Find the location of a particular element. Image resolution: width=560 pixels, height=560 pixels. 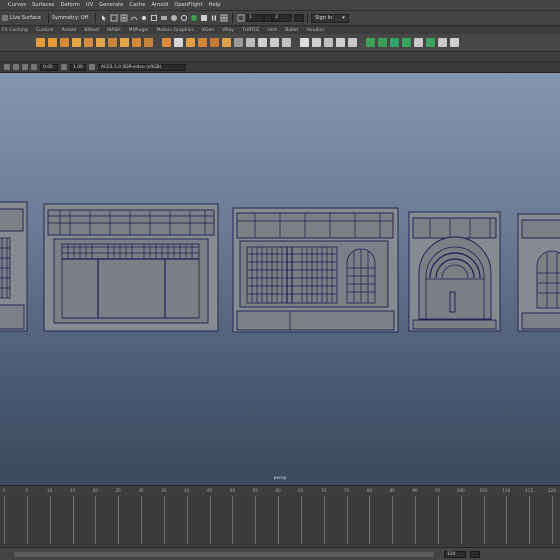

menu-openflight: OpenFlight is located at coordinates (188, 5).